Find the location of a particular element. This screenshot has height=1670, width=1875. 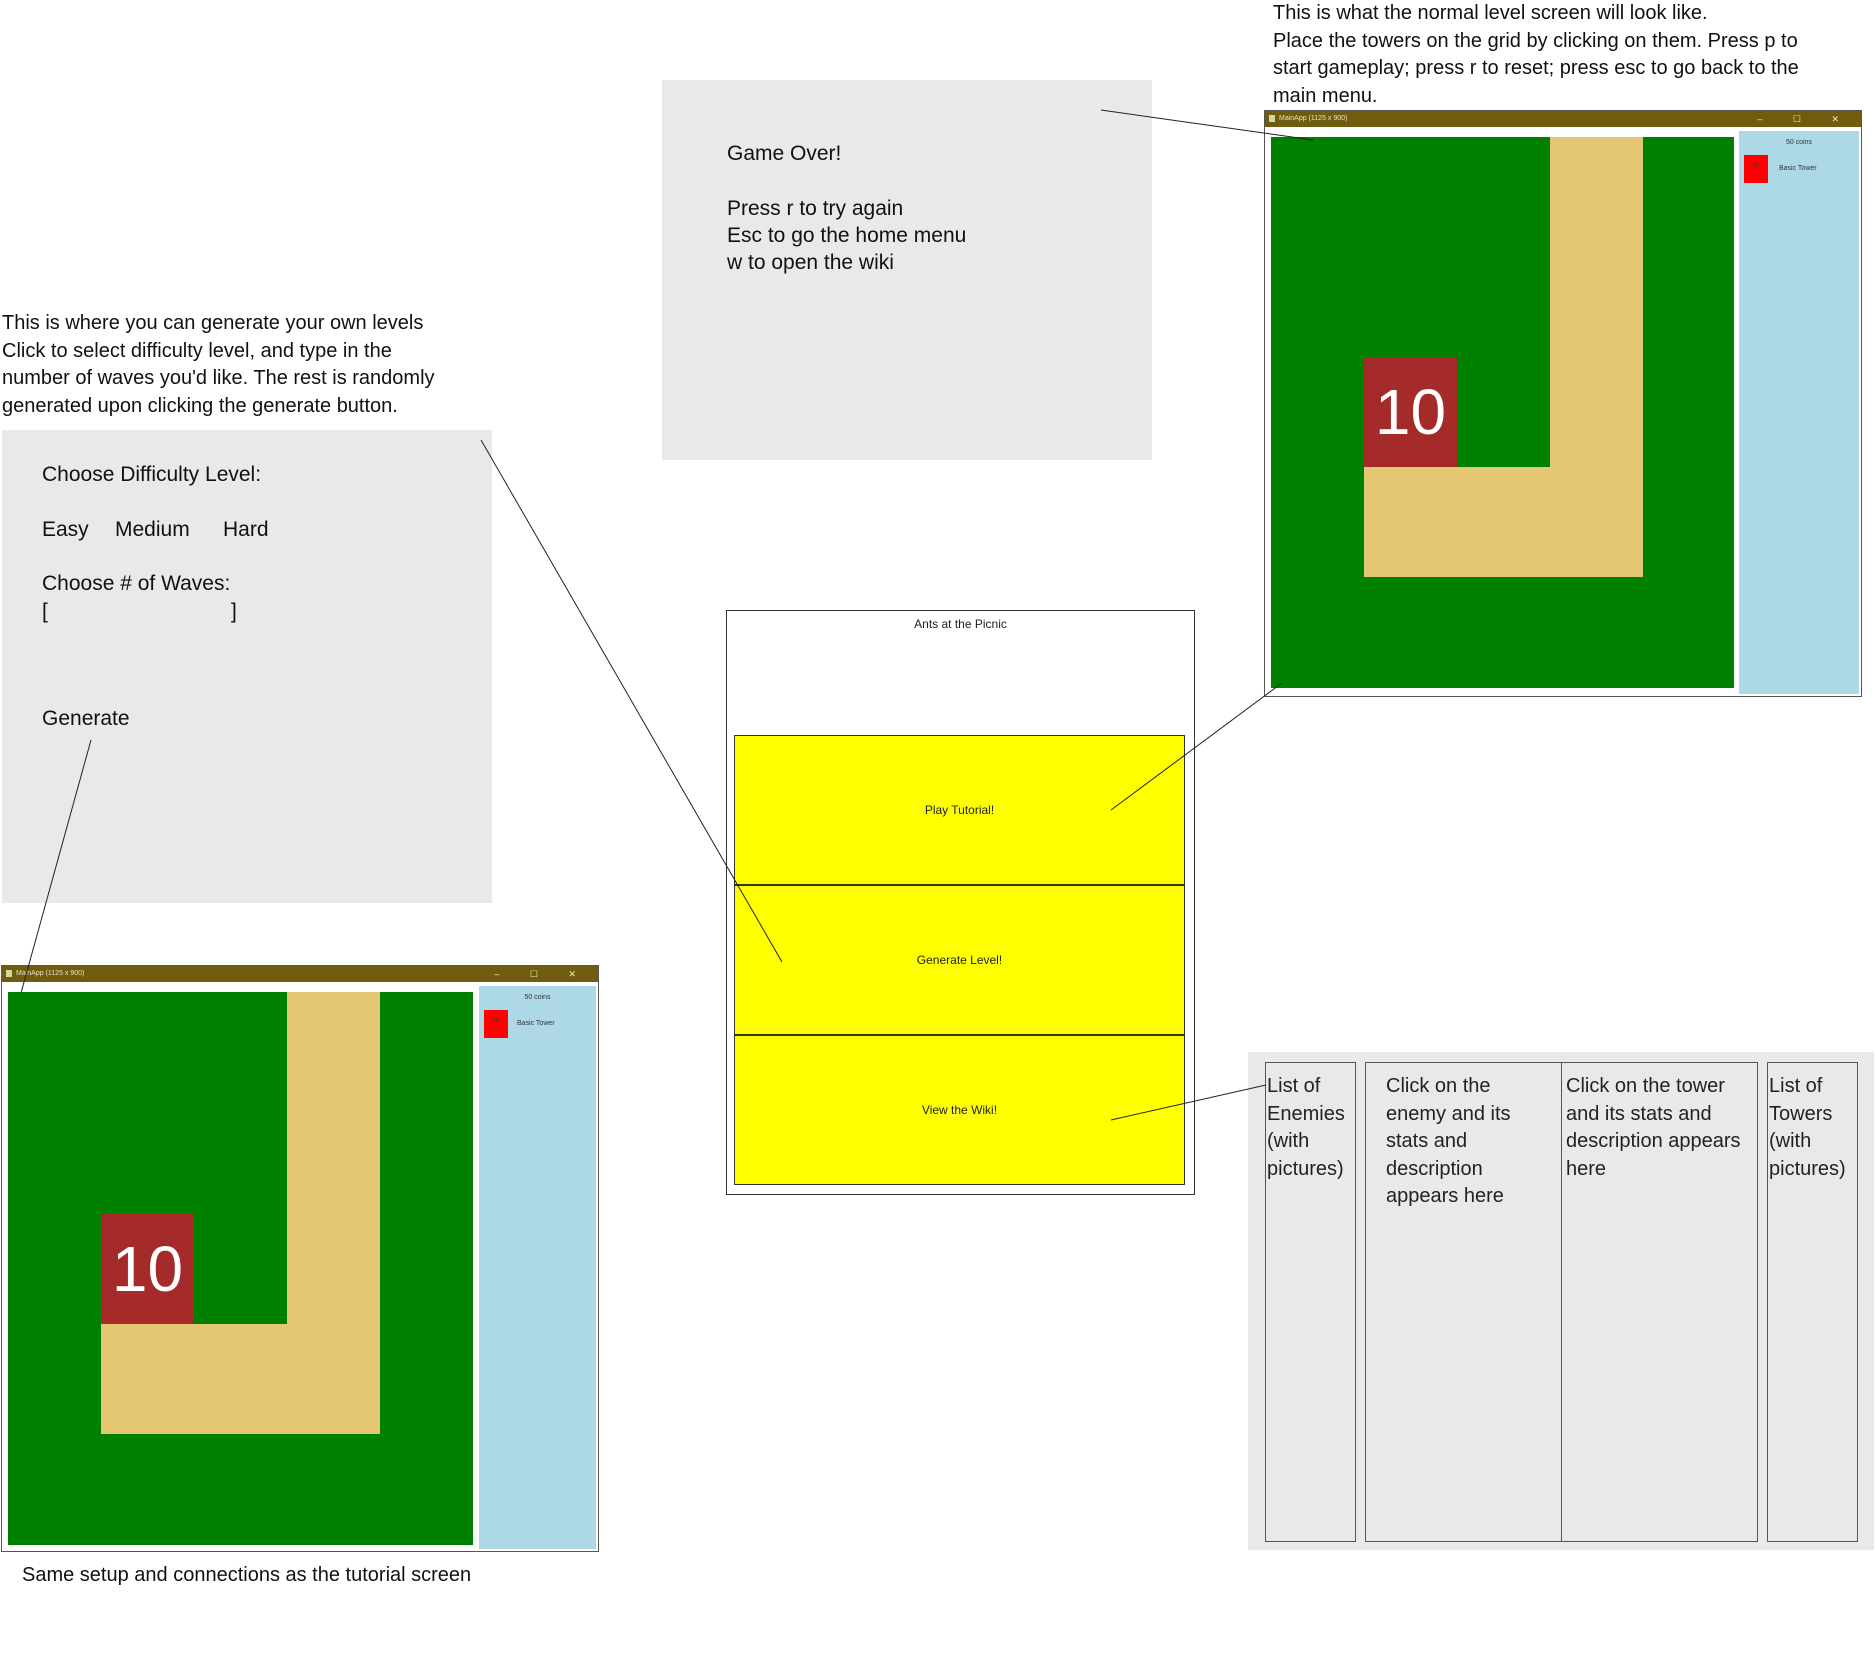

connector-wiki-to-panel is located at coordinates (1188, 1102).